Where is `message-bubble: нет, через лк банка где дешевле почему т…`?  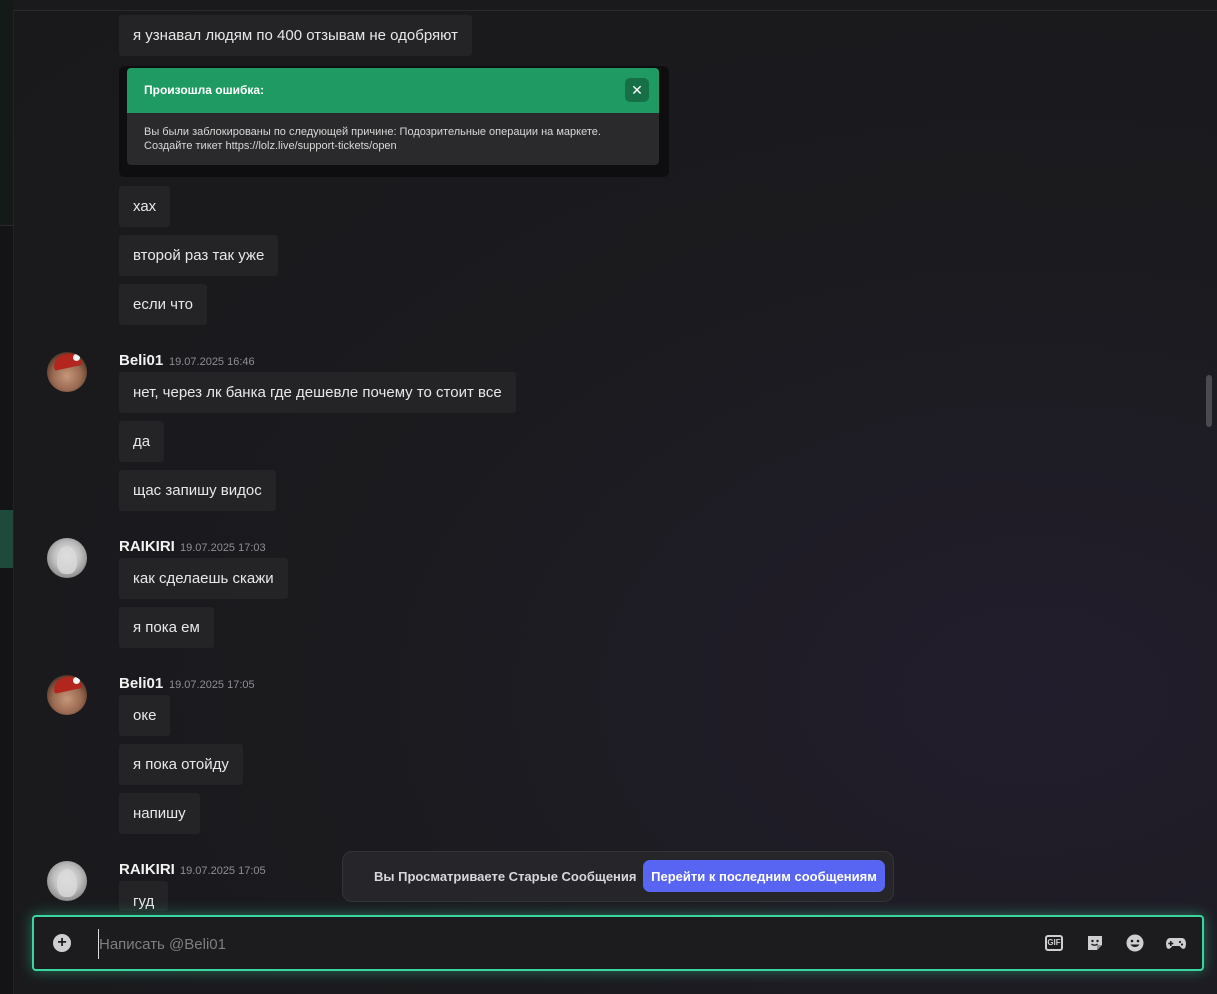
message-bubble: нет, через лк банка где дешевле почему т… is located at coordinates (317, 392).